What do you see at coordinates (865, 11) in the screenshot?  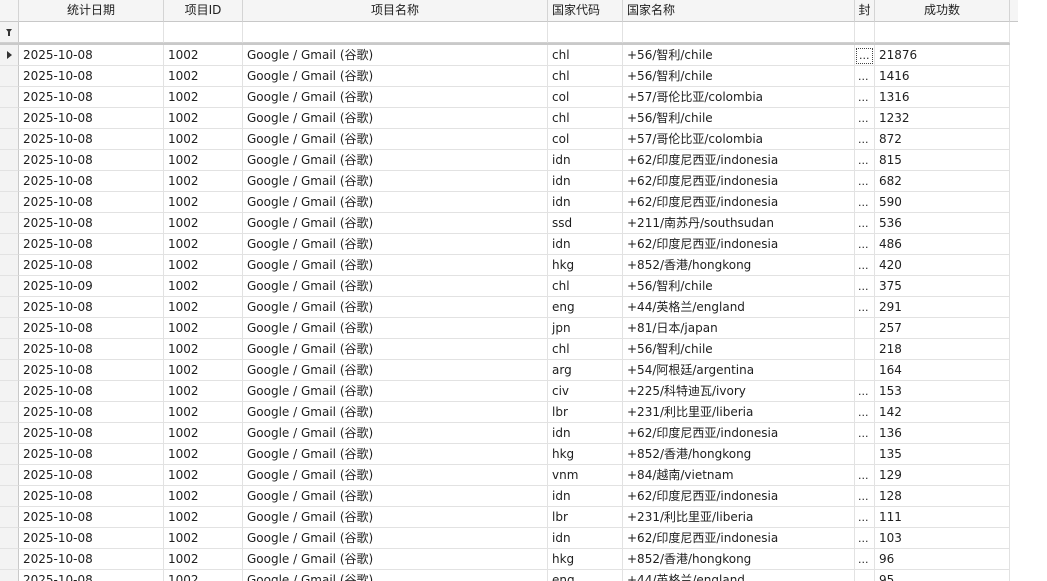 I see `column-header-truncated: 封` at bounding box center [865, 11].